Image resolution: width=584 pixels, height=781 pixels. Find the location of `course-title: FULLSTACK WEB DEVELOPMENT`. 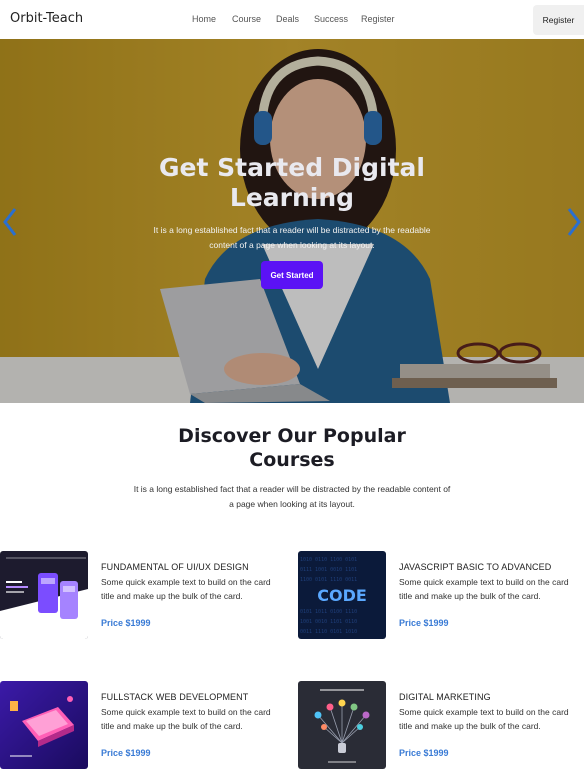

course-title: FULLSTACK WEB DEVELOPMENT is located at coordinates (175, 697).